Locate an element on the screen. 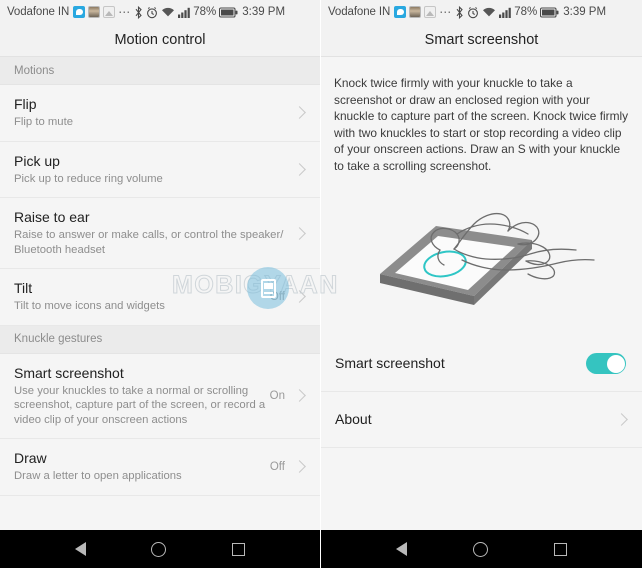 The width and height of the screenshot is (642, 568). row-texts: Draw Draw a letter to open applications is located at coordinates (142, 467).